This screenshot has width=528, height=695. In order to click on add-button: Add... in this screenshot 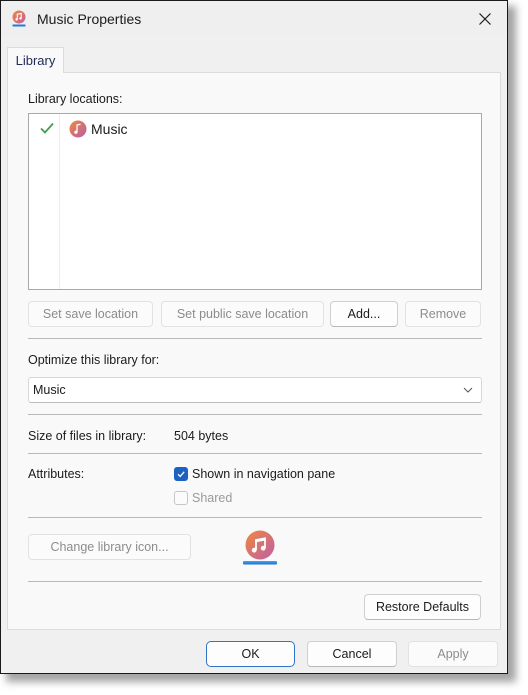, I will do `click(364, 314)`.